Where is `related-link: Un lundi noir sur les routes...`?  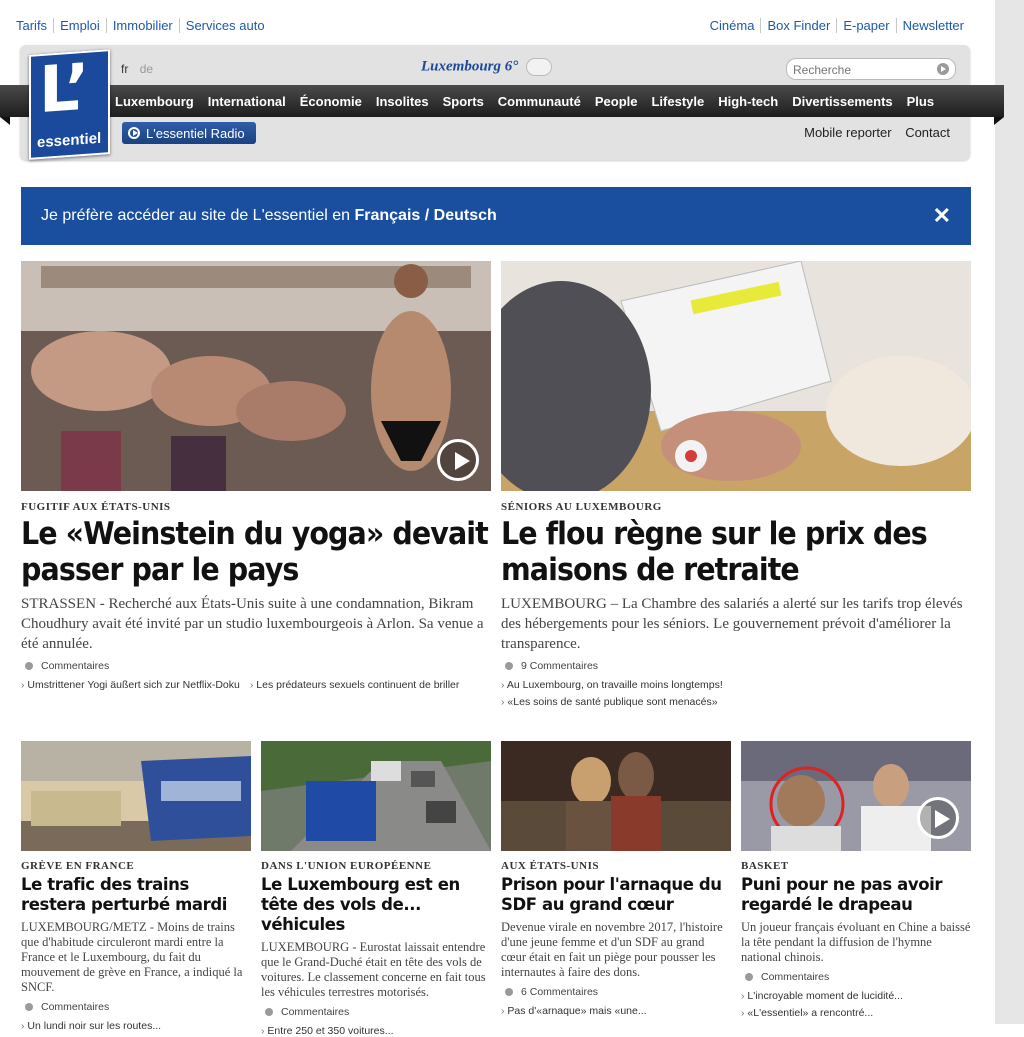
related-link: Un lundi noir sur les routes... is located at coordinates (91, 1026).